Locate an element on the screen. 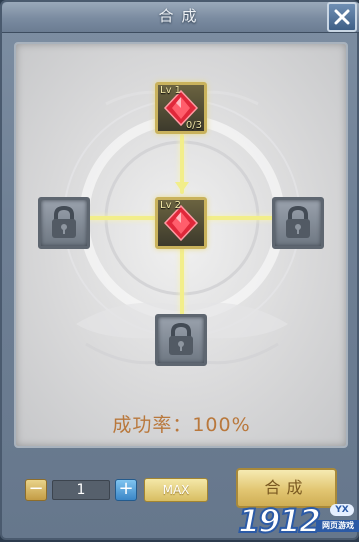 The height and width of the screenshot is (542, 359). site-watermark: 1912 YX 网页游戏 is located at coordinates (298, 521).